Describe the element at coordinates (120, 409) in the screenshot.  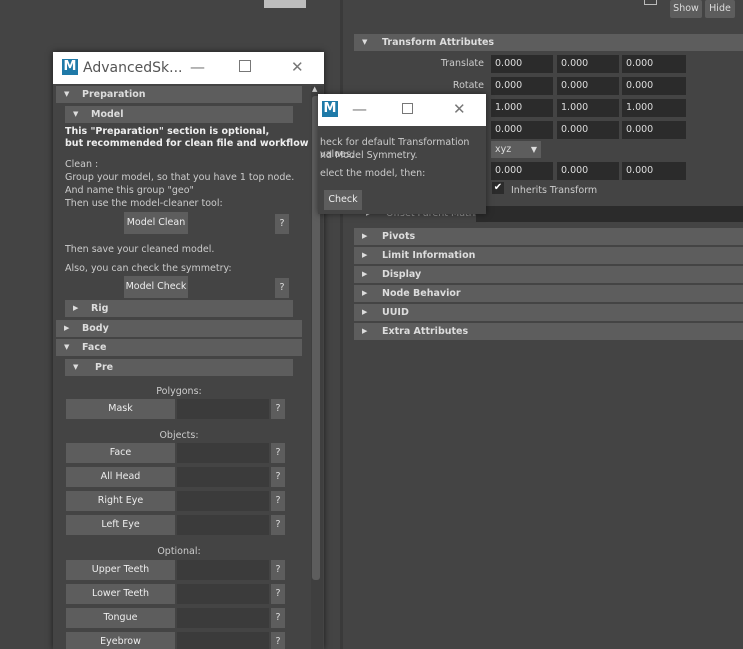
I see `mask-button: Mask` at that location.